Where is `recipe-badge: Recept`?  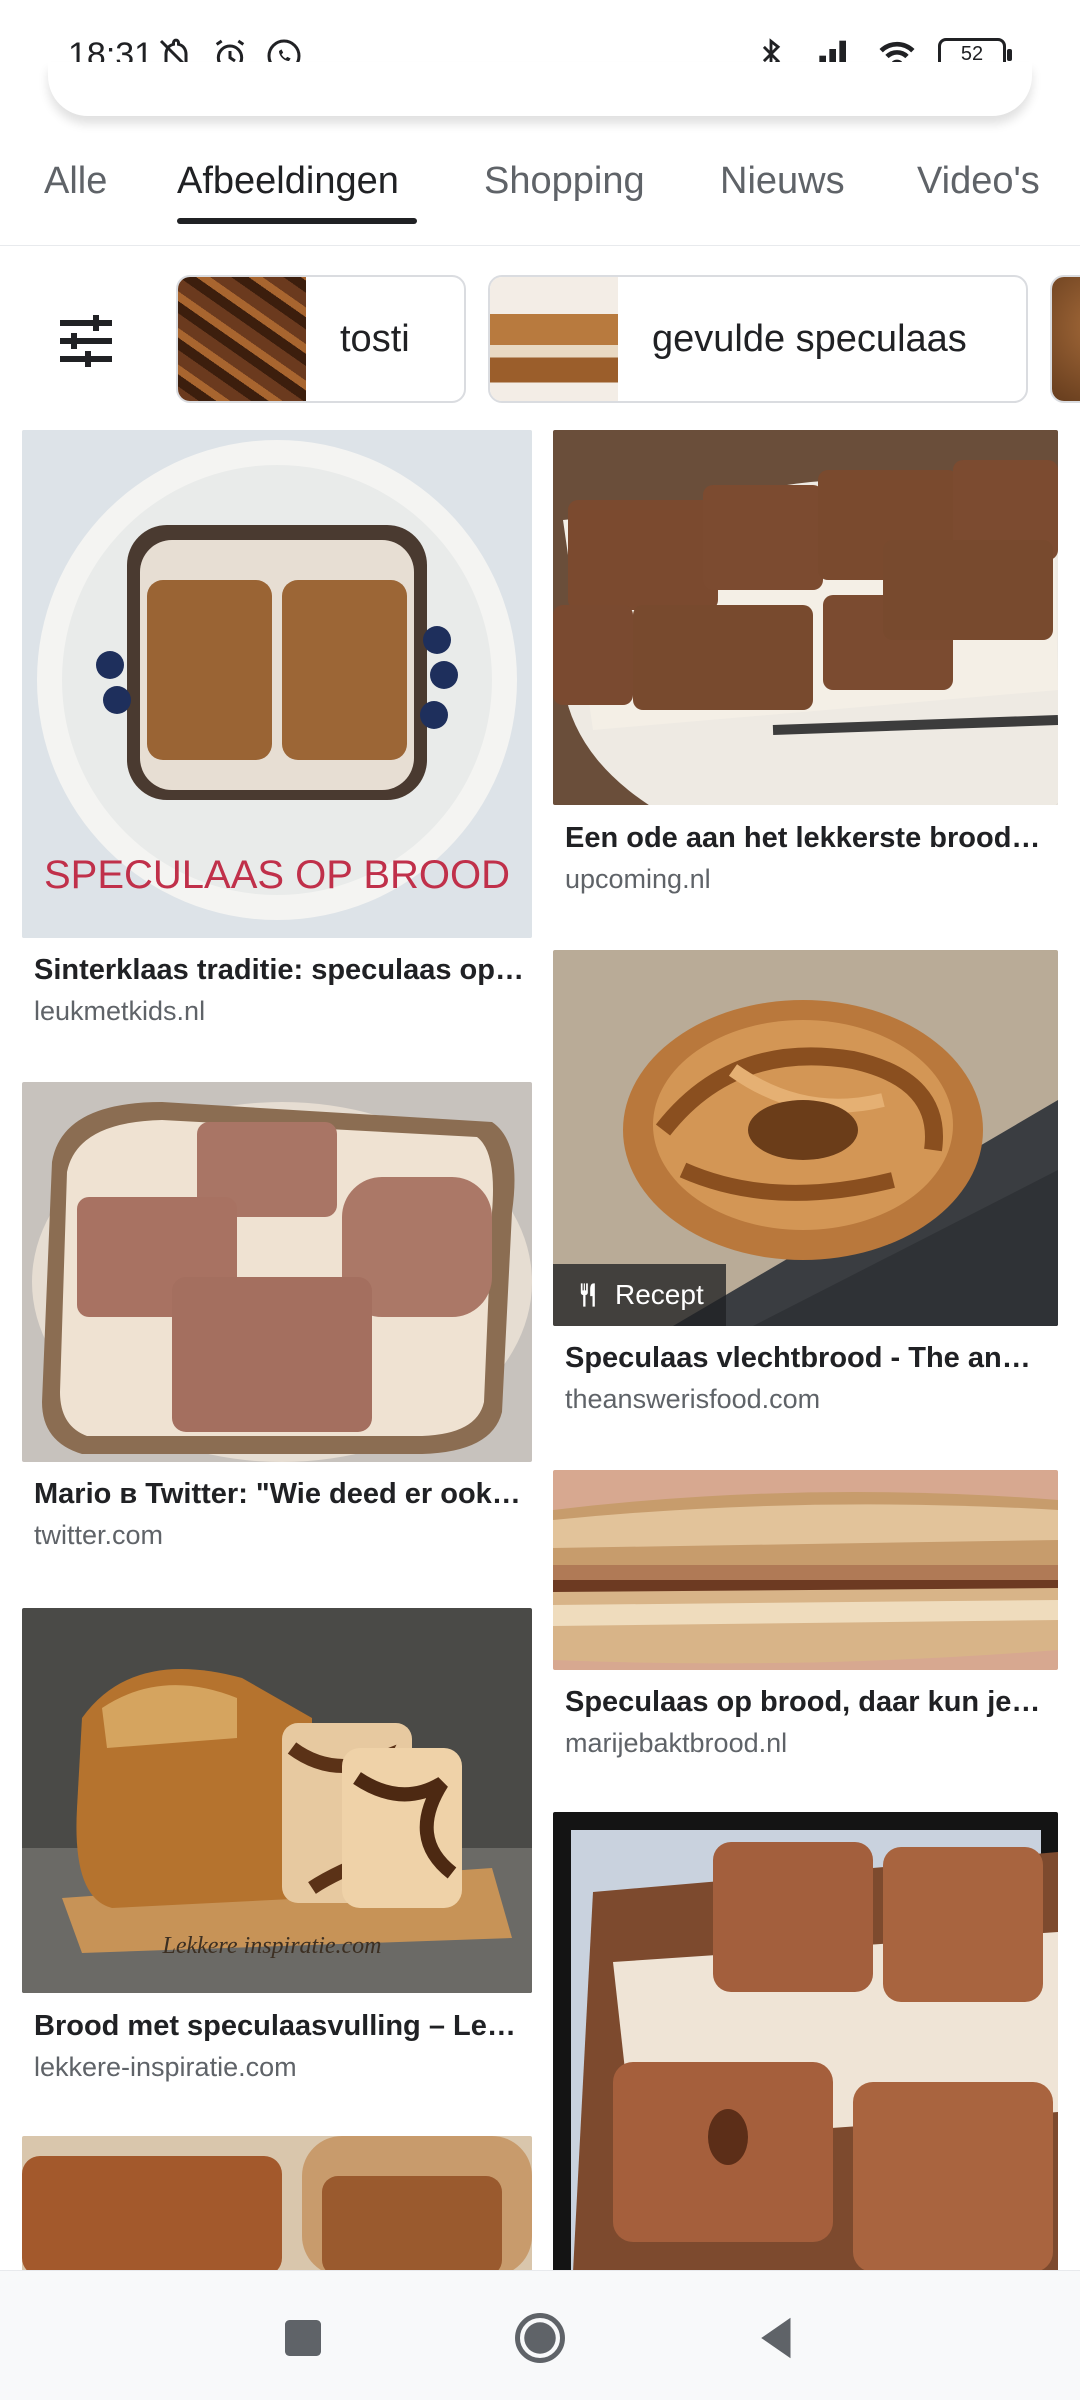
recipe-badge: Recept is located at coordinates (639, 1295).